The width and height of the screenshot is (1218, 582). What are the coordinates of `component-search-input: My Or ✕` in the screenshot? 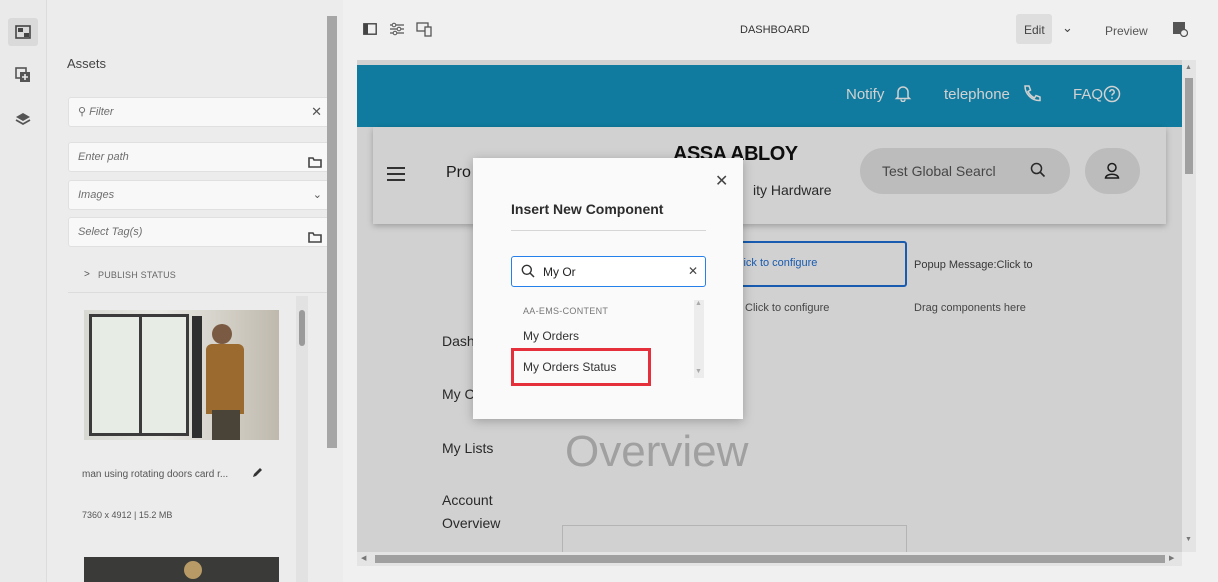 It's located at (608, 271).